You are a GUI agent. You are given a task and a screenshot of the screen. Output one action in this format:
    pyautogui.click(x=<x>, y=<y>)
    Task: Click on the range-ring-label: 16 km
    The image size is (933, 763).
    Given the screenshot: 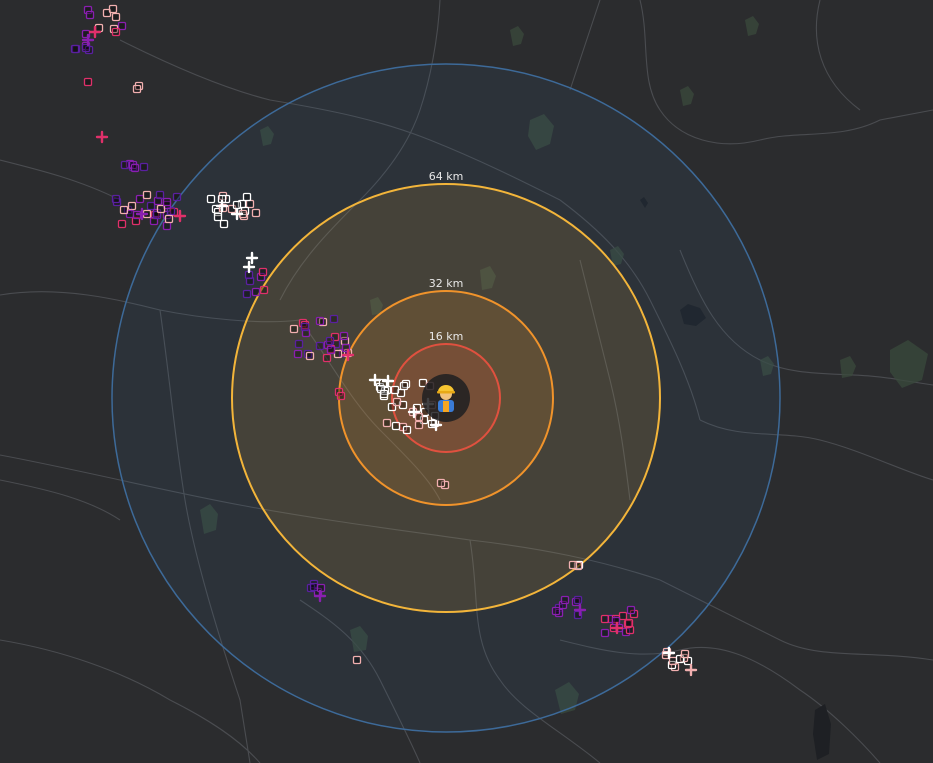 What is the action you would take?
    pyautogui.click(x=446, y=336)
    